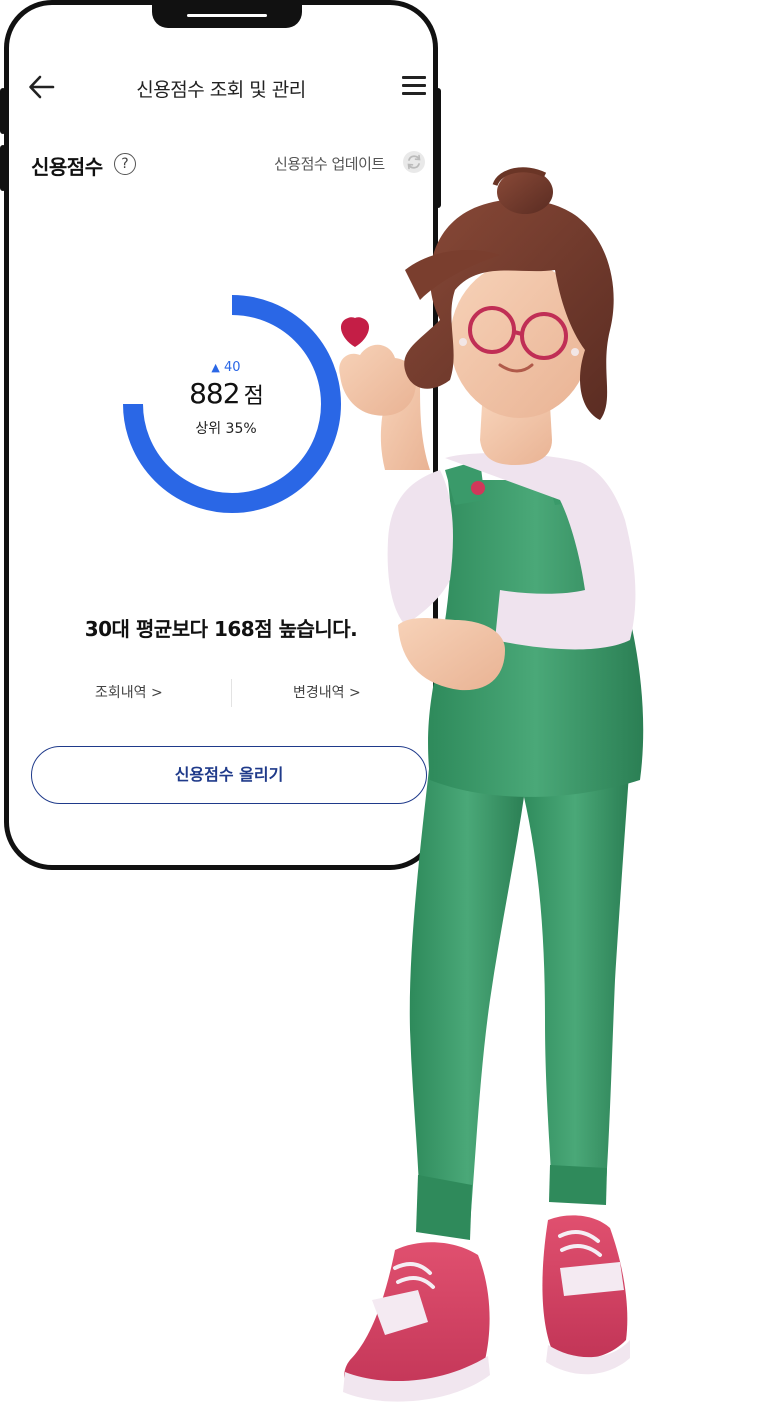  Describe the element at coordinates (575, 352) in the screenshot. I see `earring-right` at that location.